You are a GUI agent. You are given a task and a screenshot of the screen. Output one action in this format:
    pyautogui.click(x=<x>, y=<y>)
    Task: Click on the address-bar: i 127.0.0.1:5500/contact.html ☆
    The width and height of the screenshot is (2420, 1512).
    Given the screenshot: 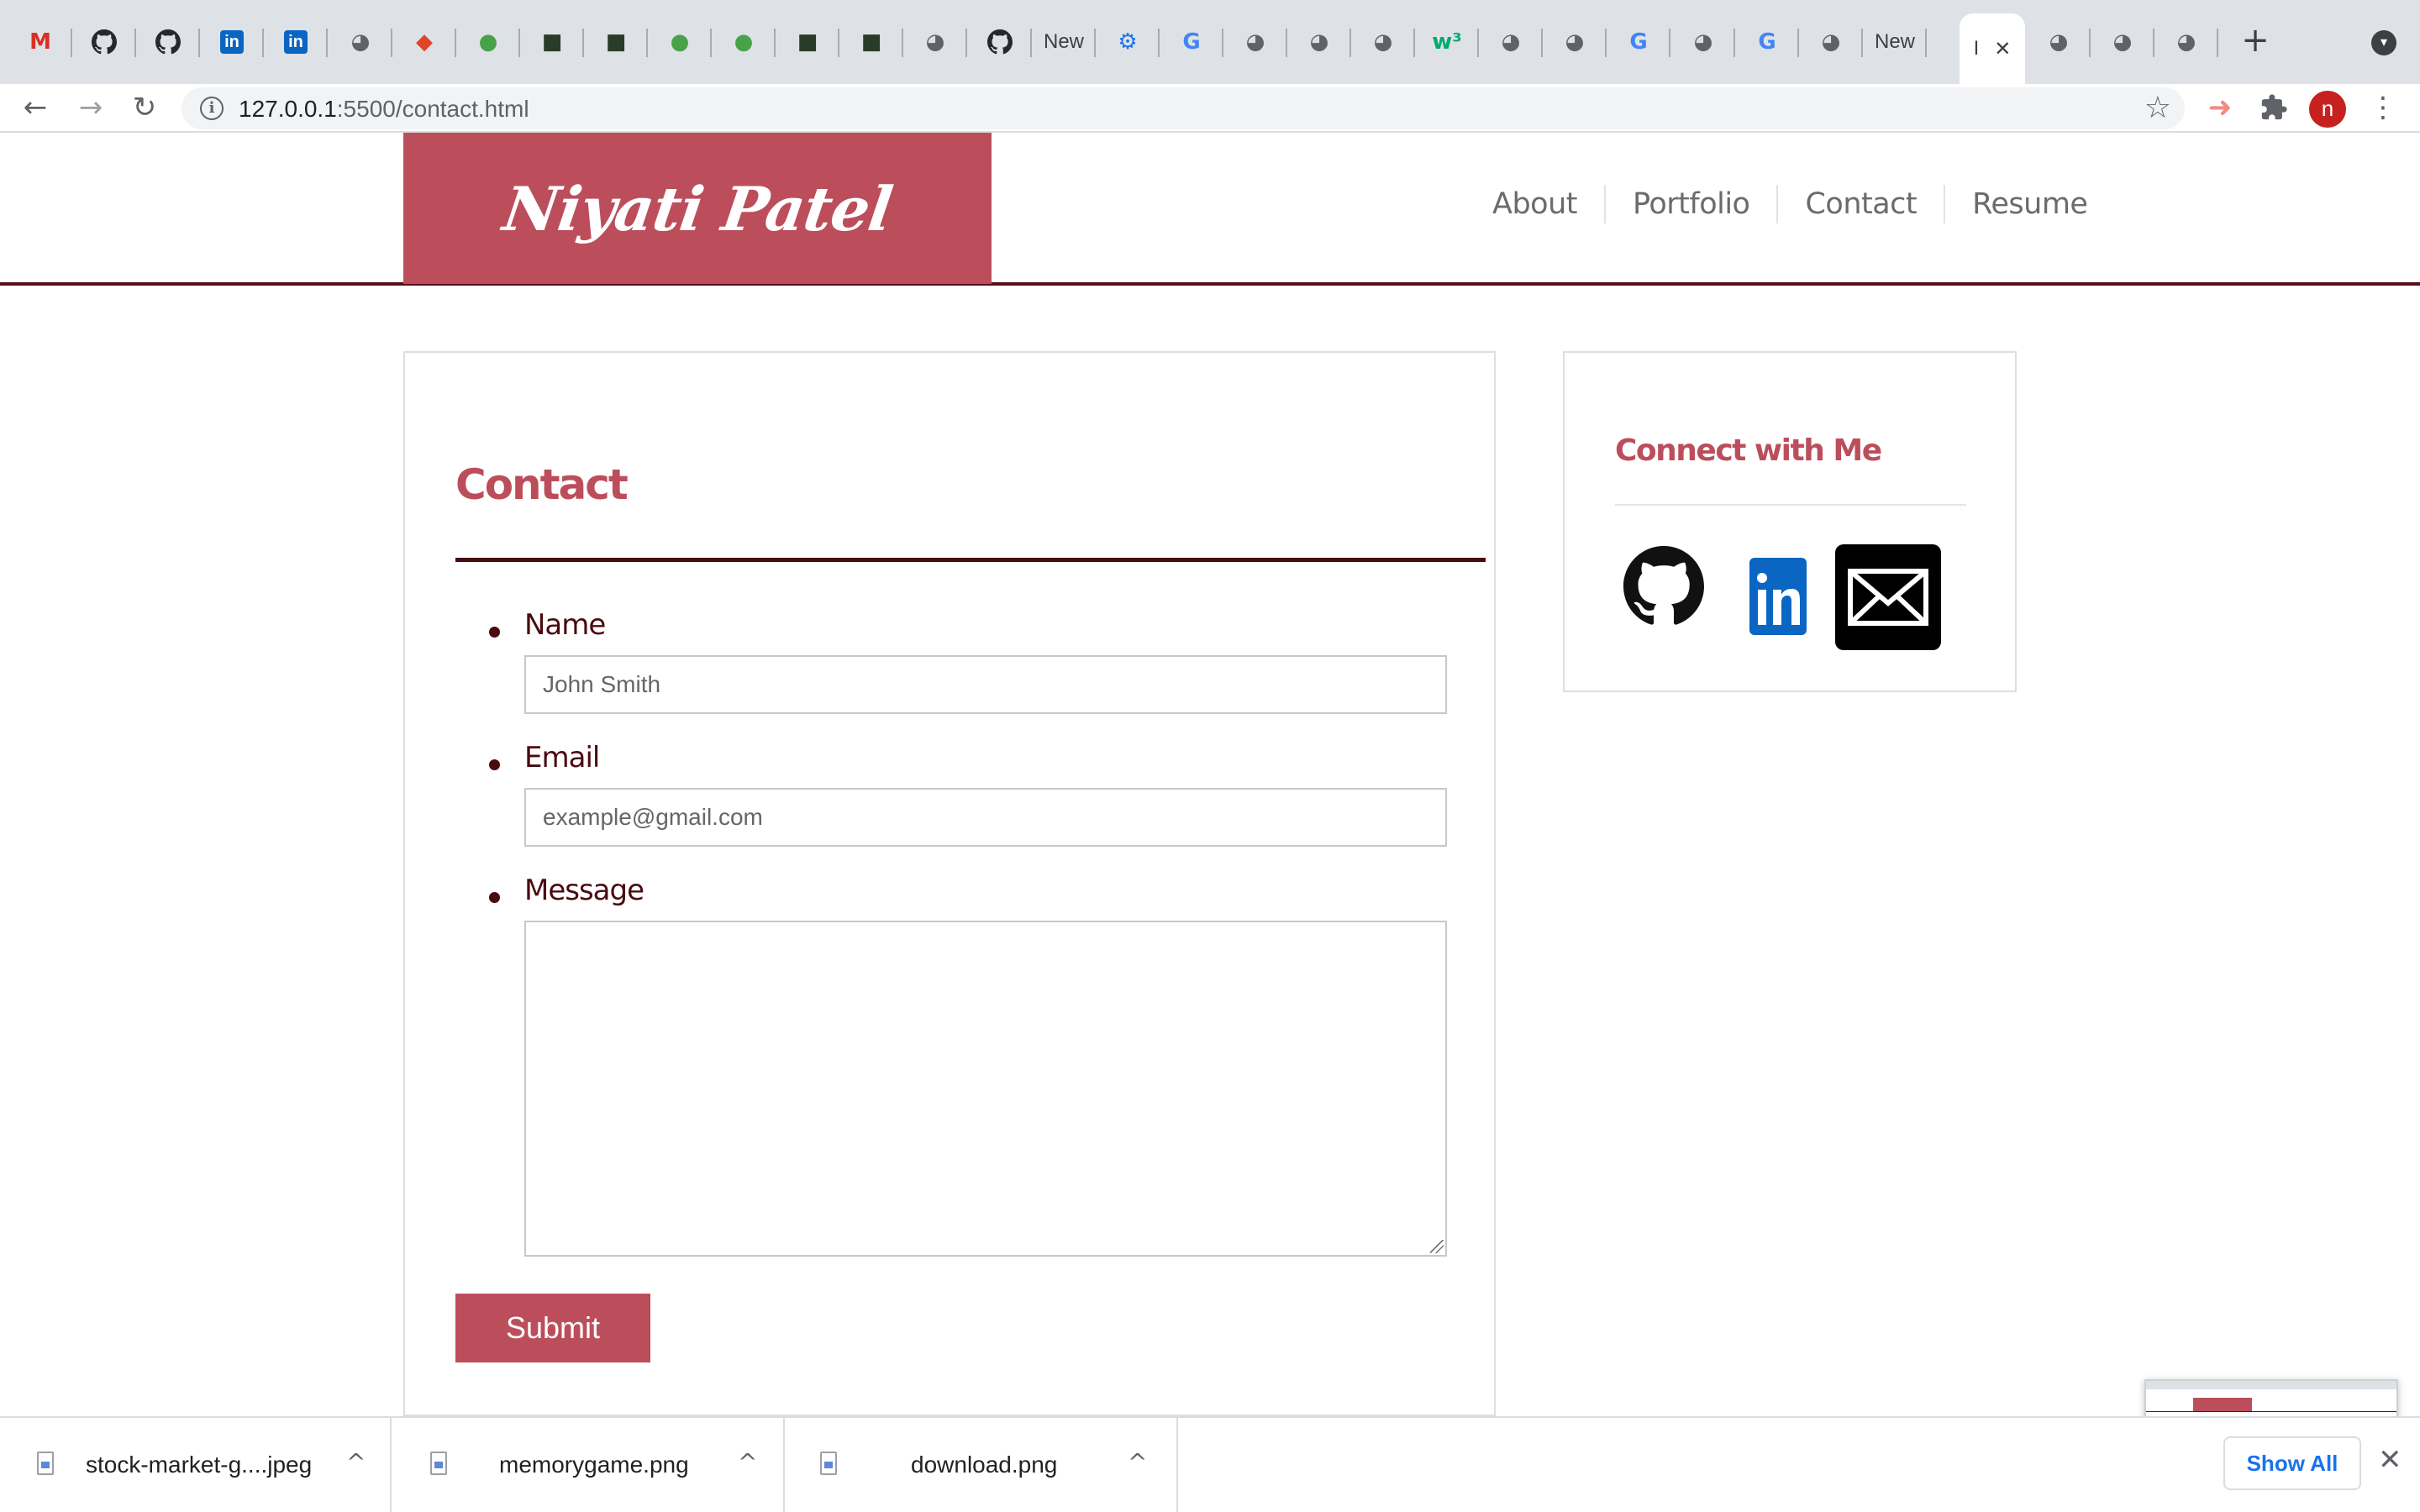 What is the action you would take?
    pyautogui.click(x=1183, y=108)
    